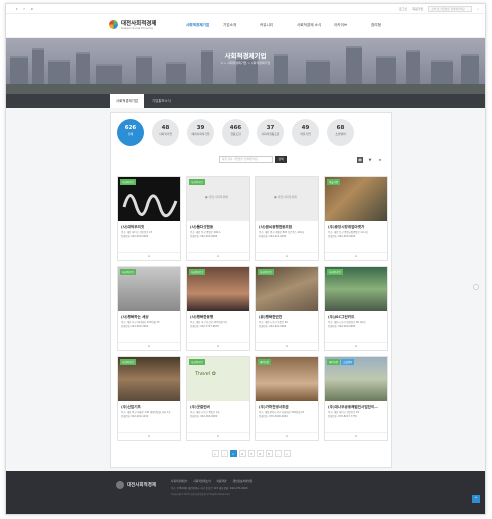  I want to click on footer-link-terms: 이용약관, so click(222, 481).